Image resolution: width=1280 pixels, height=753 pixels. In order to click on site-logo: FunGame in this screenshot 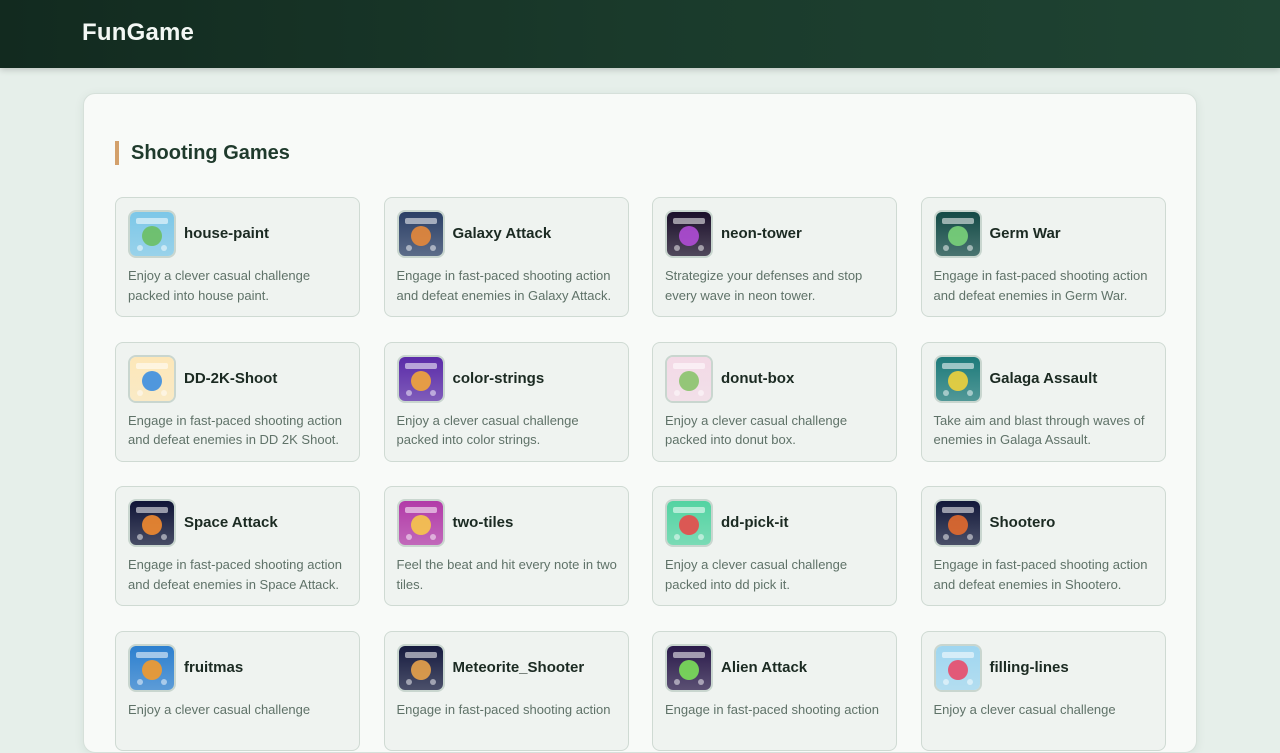, I will do `click(138, 33)`.